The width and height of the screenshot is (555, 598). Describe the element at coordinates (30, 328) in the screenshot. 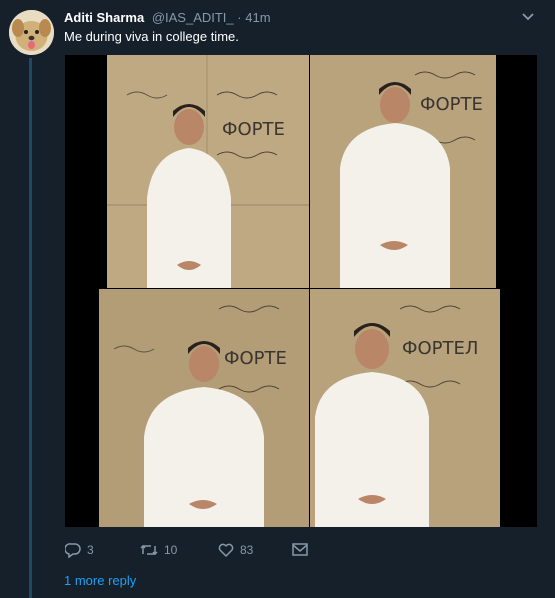

I see `thread-line` at that location.